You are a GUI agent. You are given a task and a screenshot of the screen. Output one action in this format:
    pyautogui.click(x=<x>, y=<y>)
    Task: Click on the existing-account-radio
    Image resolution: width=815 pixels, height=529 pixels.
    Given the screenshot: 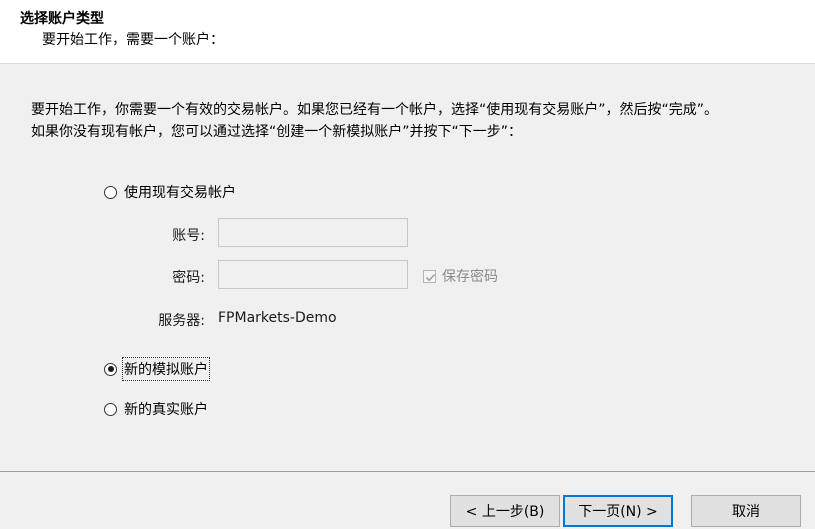 What is the action you would take?
    pyautogui.click(x=110, y=192)
    